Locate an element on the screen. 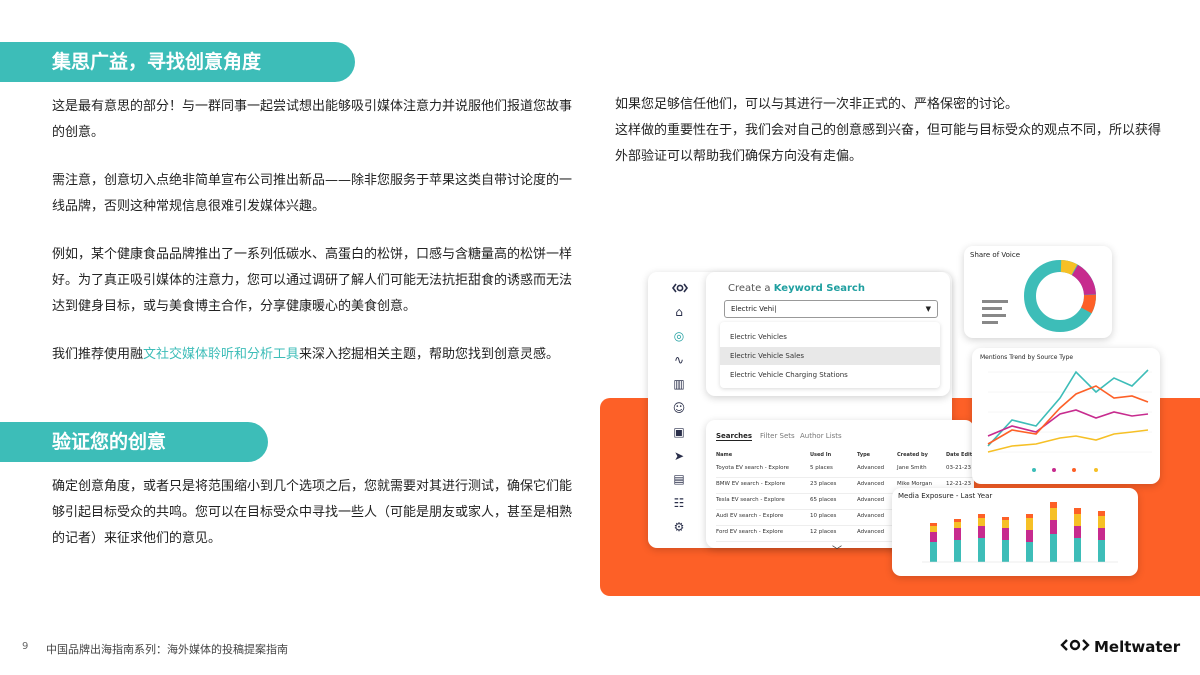 This screenshot has height=675, width=1200. cell: Tesla EV search - Explore is located at coordinates (750, 500).